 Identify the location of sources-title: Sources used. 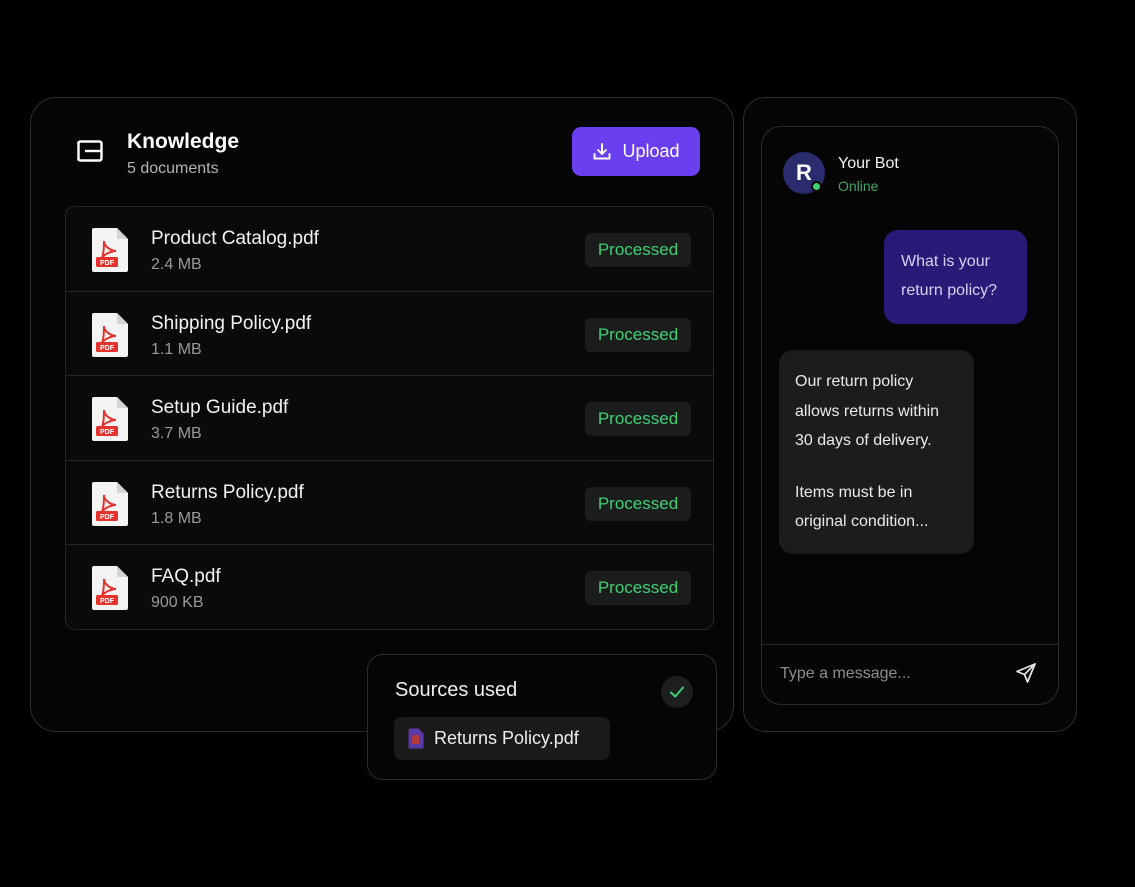
(456, 690).